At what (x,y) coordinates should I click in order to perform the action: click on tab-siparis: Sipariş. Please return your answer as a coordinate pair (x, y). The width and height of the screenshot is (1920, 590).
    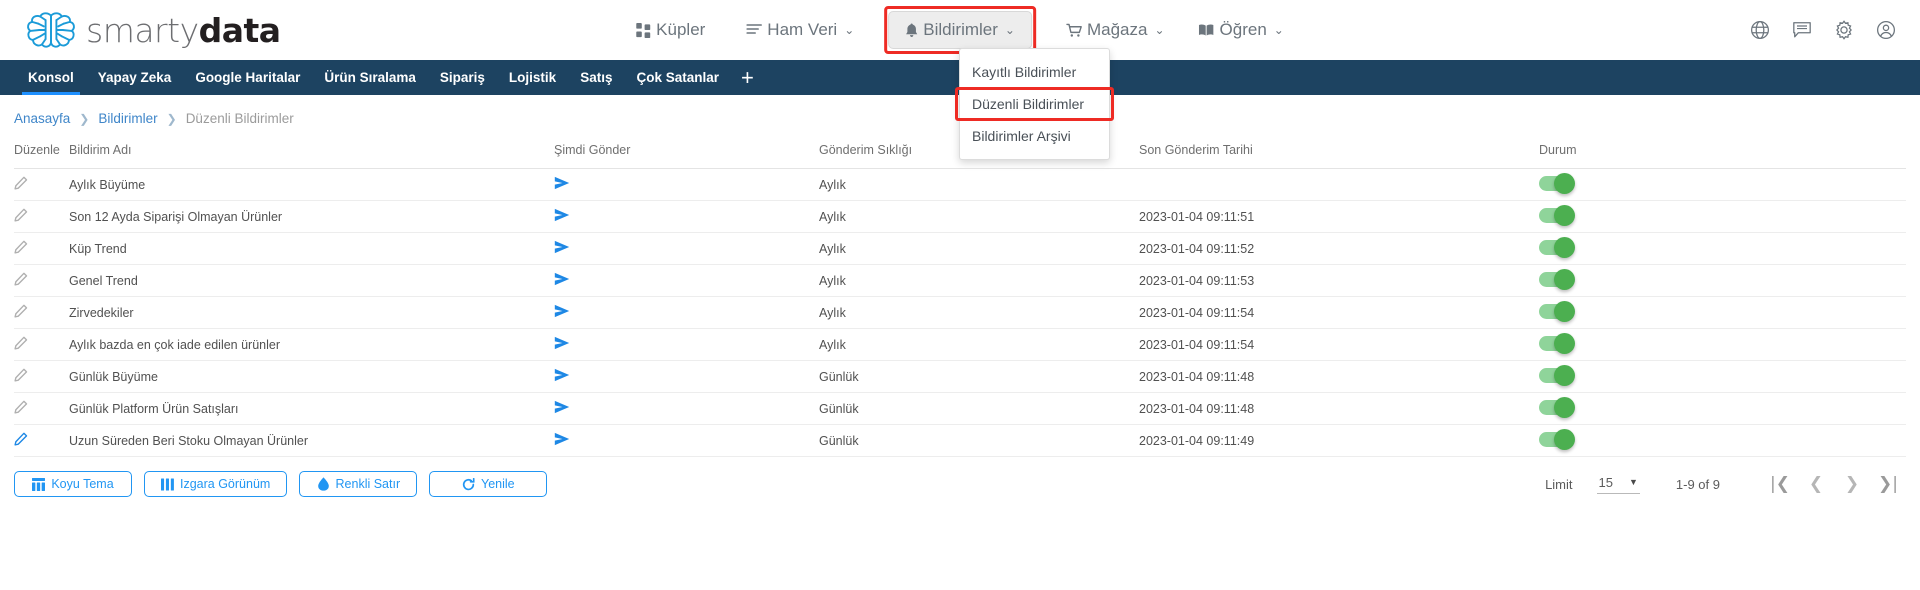
    Looking at the image, I should click on (462, 77).